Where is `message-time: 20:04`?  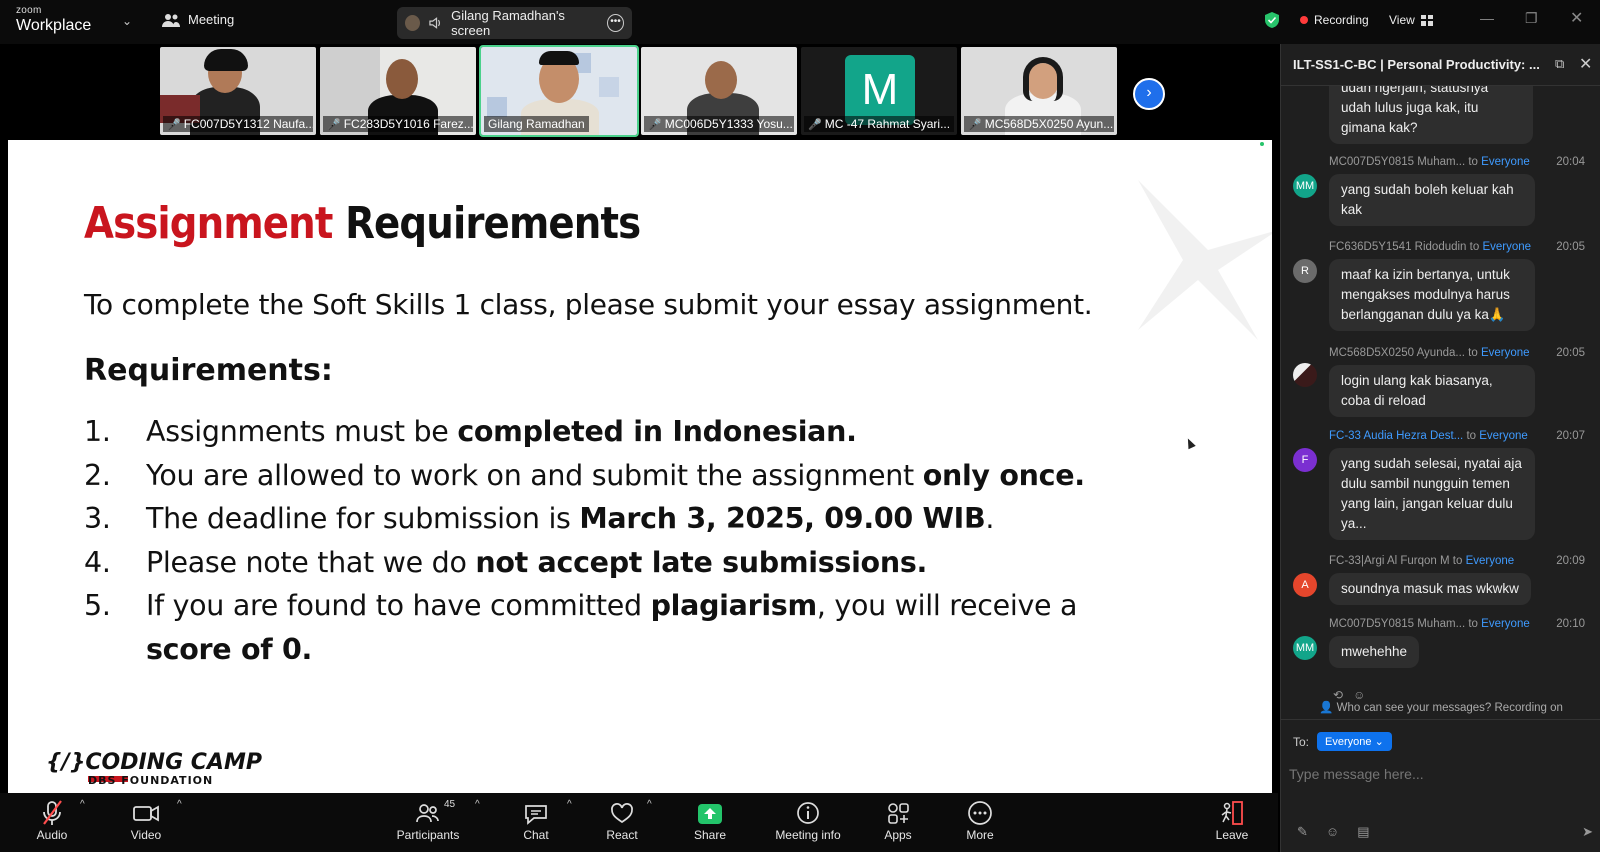 message-time: 20:04 is located at coordinates (1570, 162).